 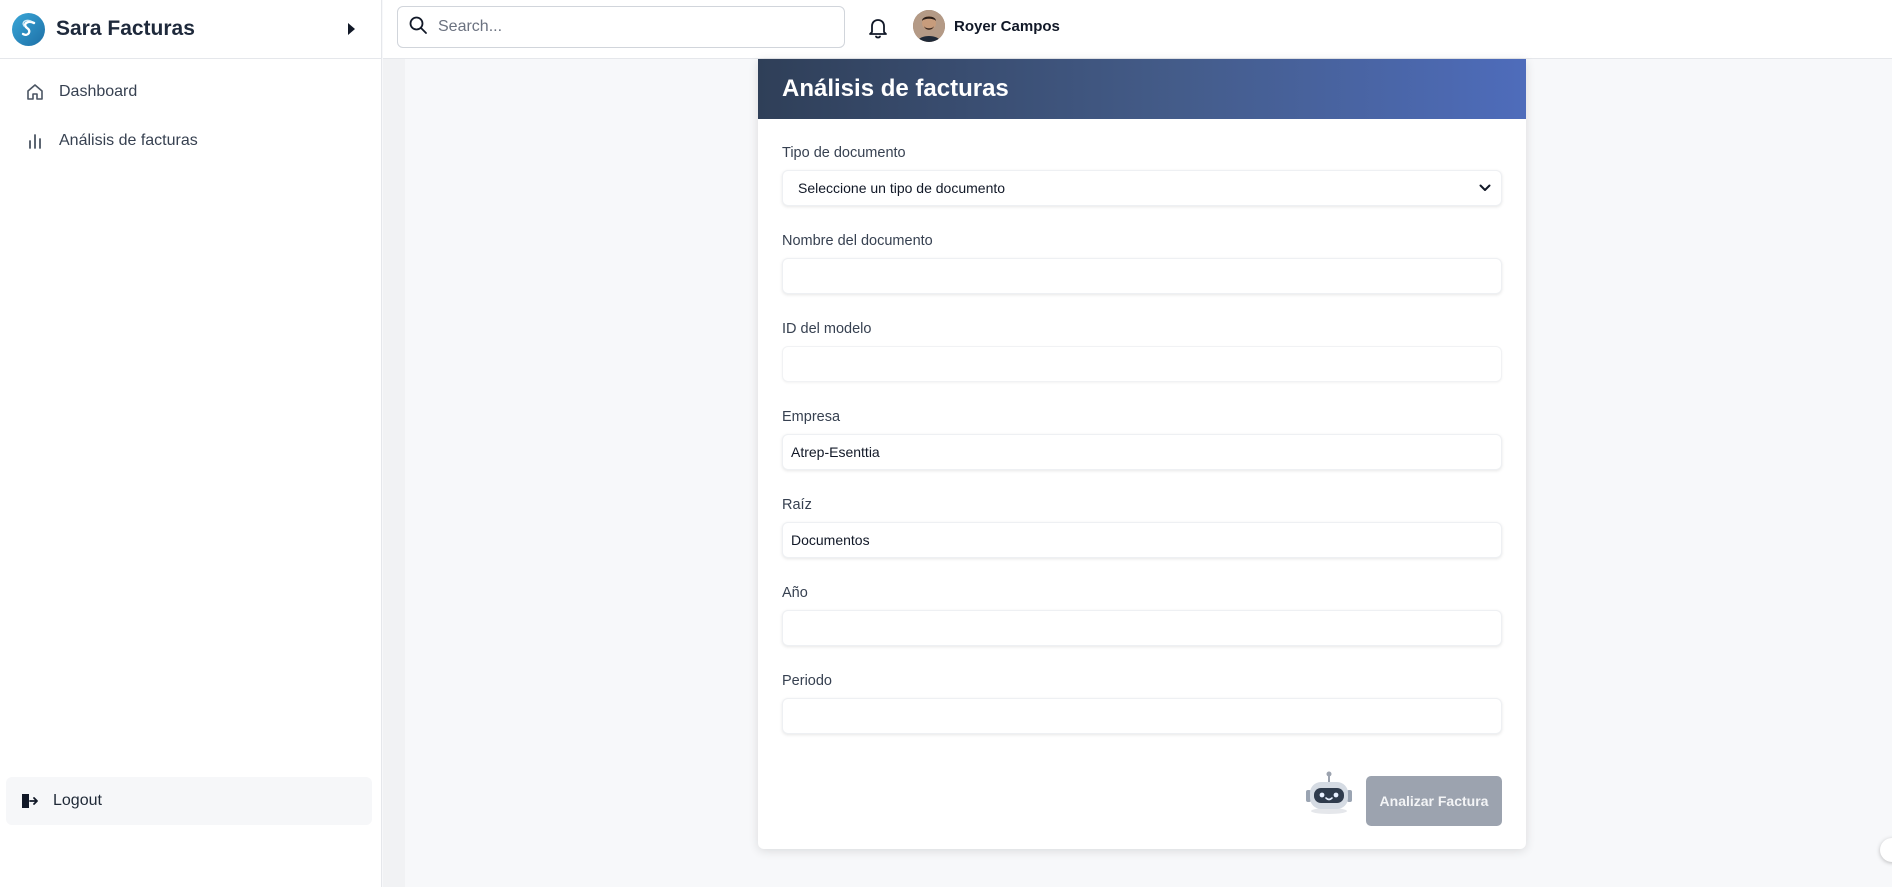 I want to click on empresa-label: Empresa, so click(x=811, y=417).